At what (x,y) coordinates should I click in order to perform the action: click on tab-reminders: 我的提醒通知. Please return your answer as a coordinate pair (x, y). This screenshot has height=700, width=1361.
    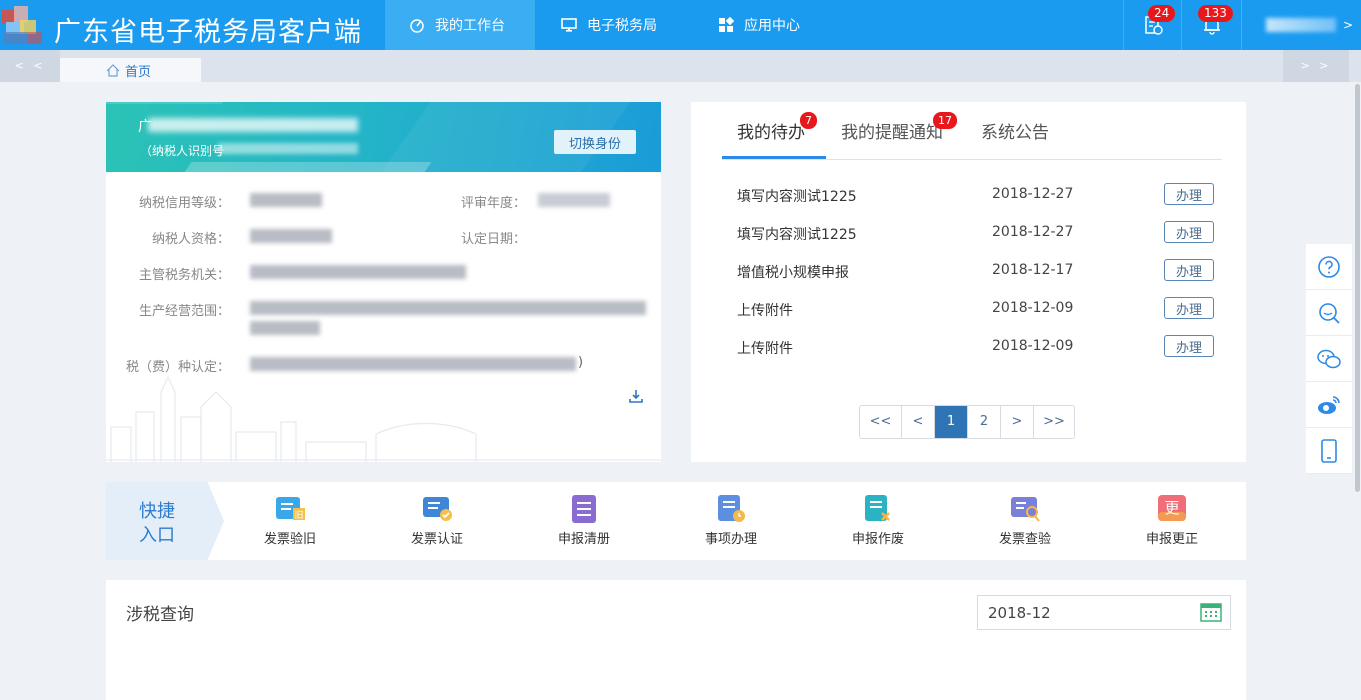
    Looking at the image, I should click on (892, 140).